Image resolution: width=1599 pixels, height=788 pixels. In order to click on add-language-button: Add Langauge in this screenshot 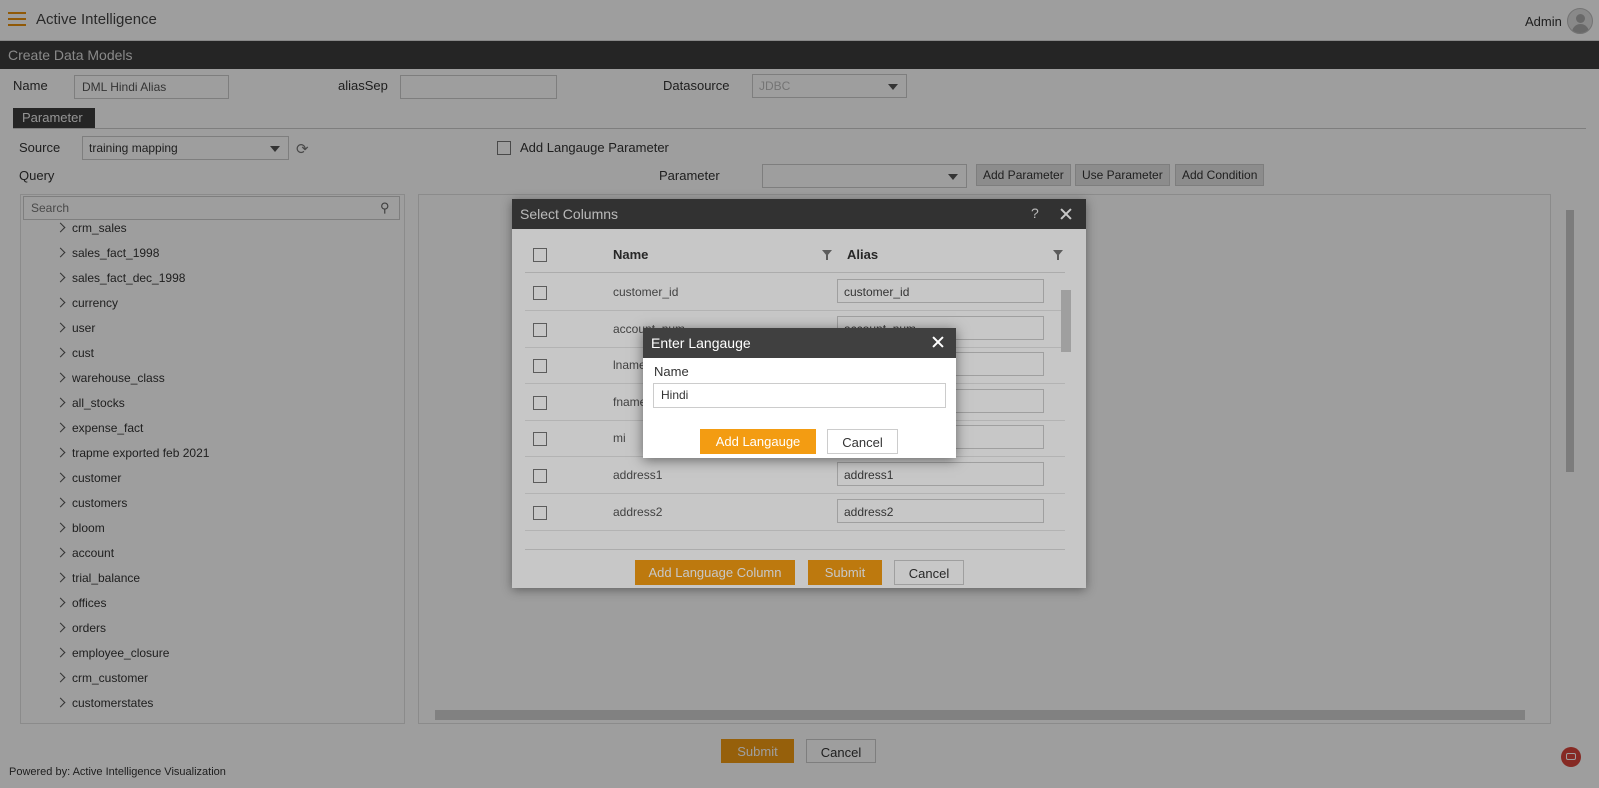, I will do `click(758, 441)`.